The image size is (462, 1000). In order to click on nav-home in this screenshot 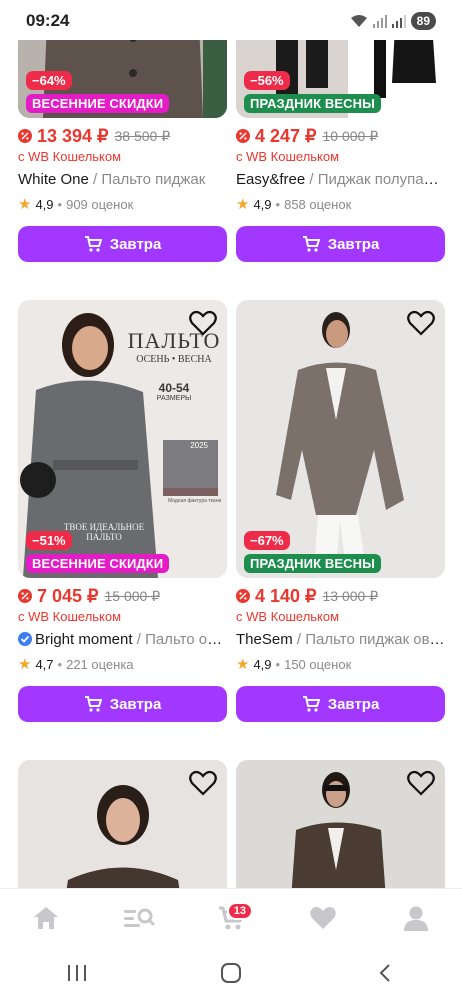, I will do `click(46, 918)`.